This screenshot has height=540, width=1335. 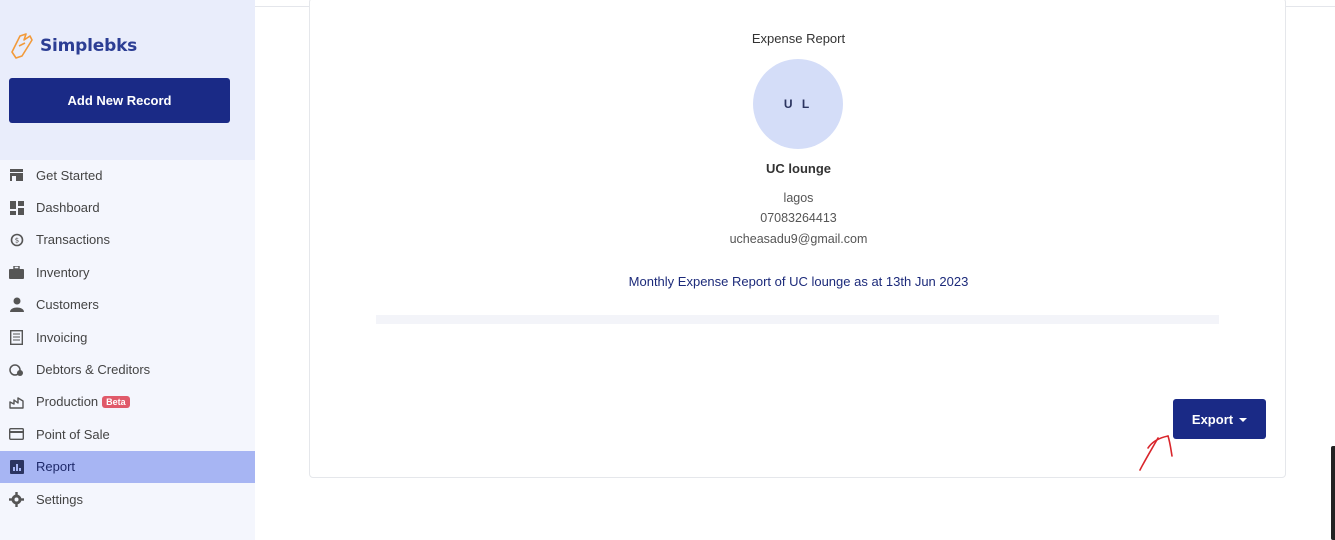 What do you see at coordinates (16, 305) in the screenshot?
I see `user-icon` at bounding box center [16, 305].